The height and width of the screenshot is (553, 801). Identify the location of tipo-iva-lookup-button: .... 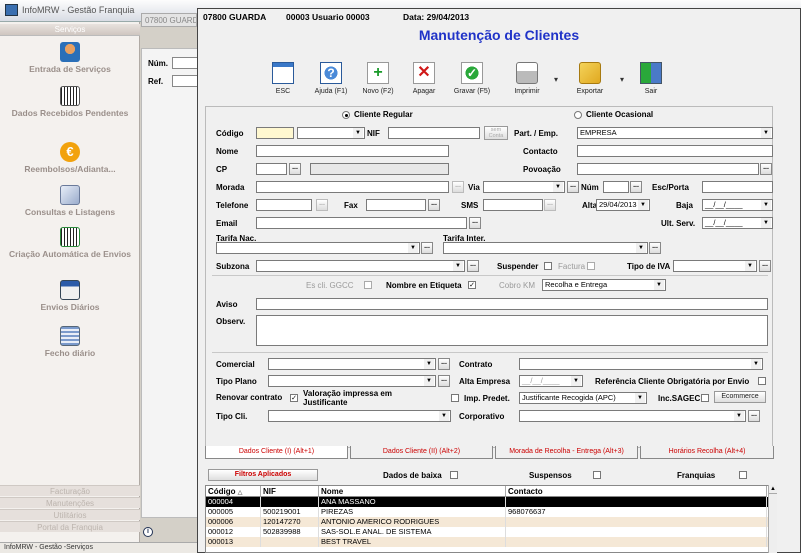
(765, 266).